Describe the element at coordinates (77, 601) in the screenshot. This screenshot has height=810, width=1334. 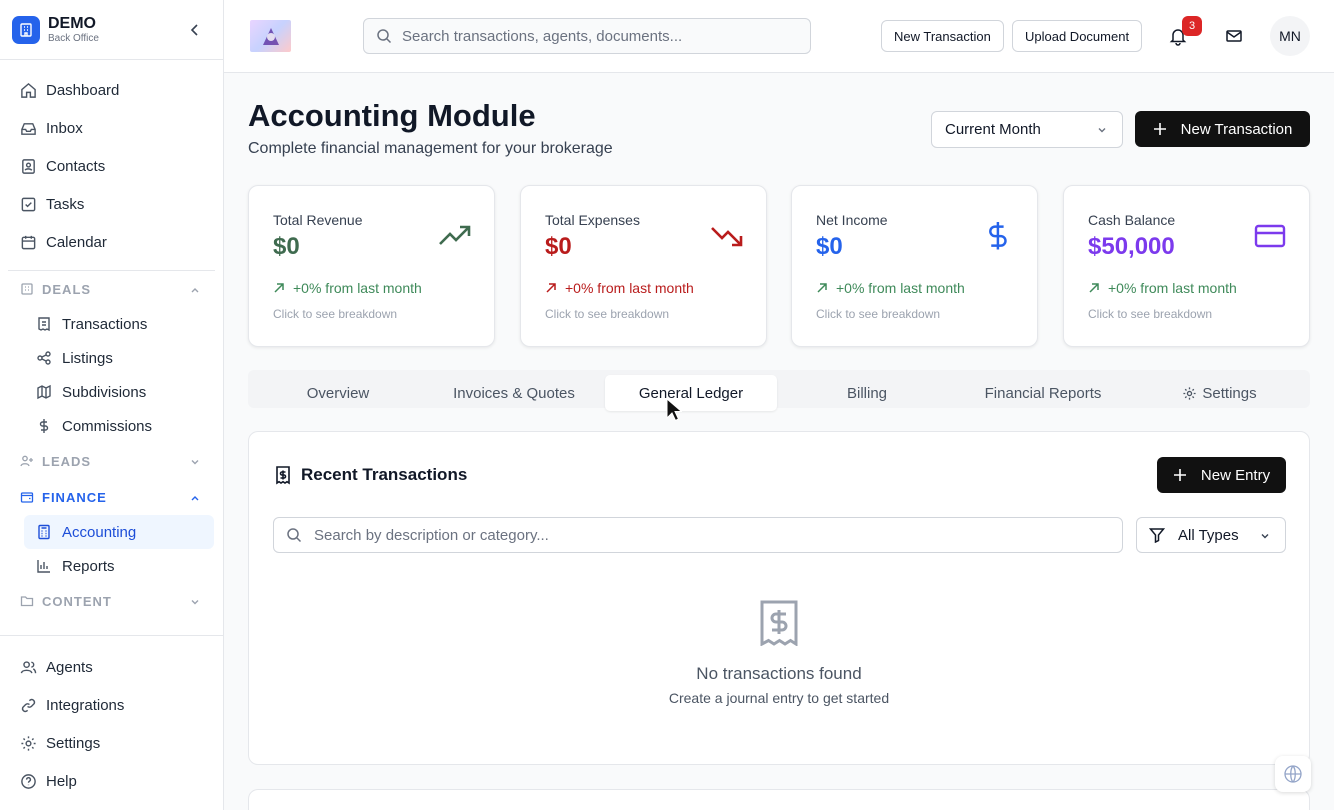
I see `section-label: CONTENT` at that location.